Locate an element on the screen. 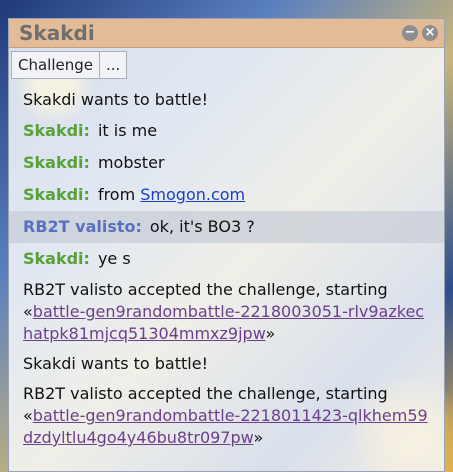 Image resolution: width=453 pixels, height=472 pixels. window-title: Skakdi is located at coordinates (57, 33).